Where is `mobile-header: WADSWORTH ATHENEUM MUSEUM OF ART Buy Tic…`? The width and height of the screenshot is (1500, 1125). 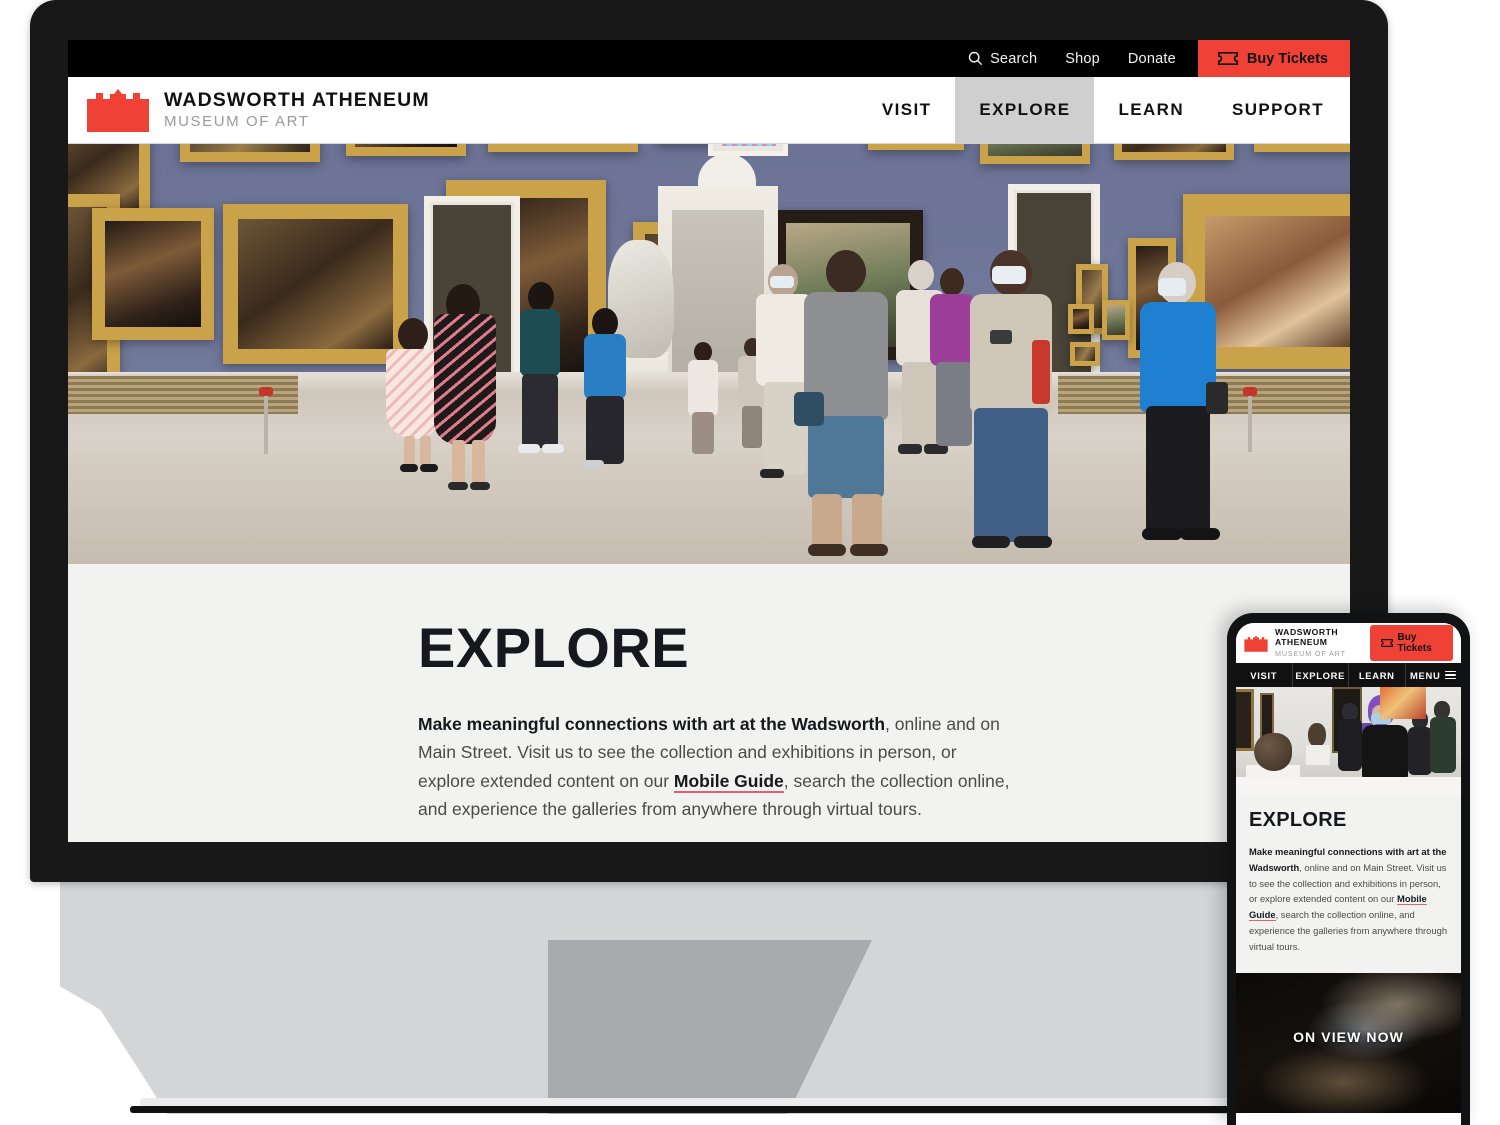 mobile-header: WADSWORTH ATHENEUM MUSEUM OF ART Buy Tic… is located at coordinates (1348, 643).